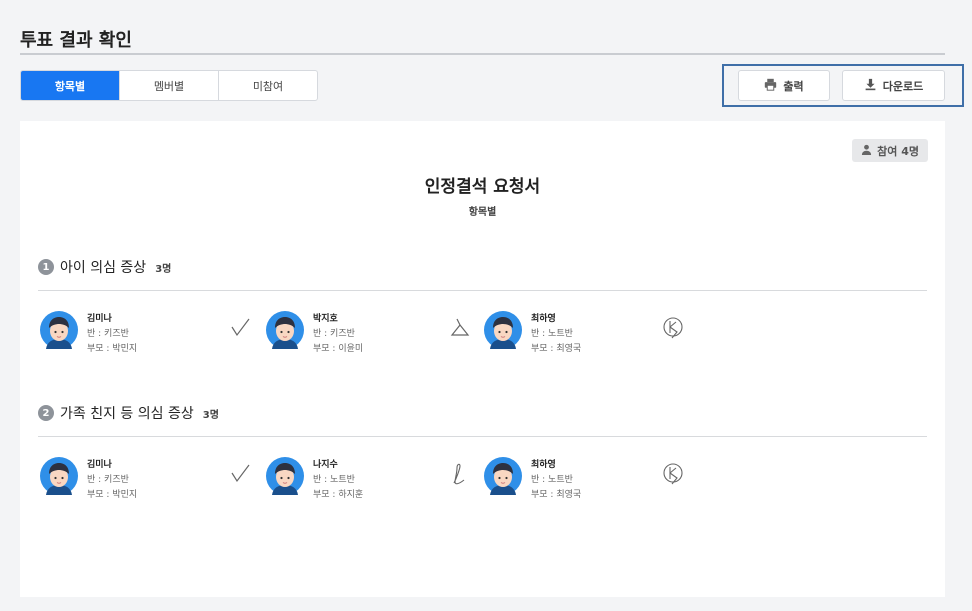 The width and height of the screenshot is (972, 611). Describe the element at coordinates (338, 495) in the screenshot. I see `member-parent: 부모 : 하지훈` at that location.